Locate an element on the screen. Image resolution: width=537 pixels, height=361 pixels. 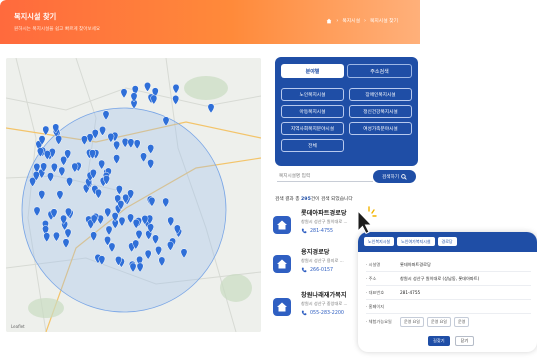
category-button-all: 전체 is located at coordinates (312, 145).